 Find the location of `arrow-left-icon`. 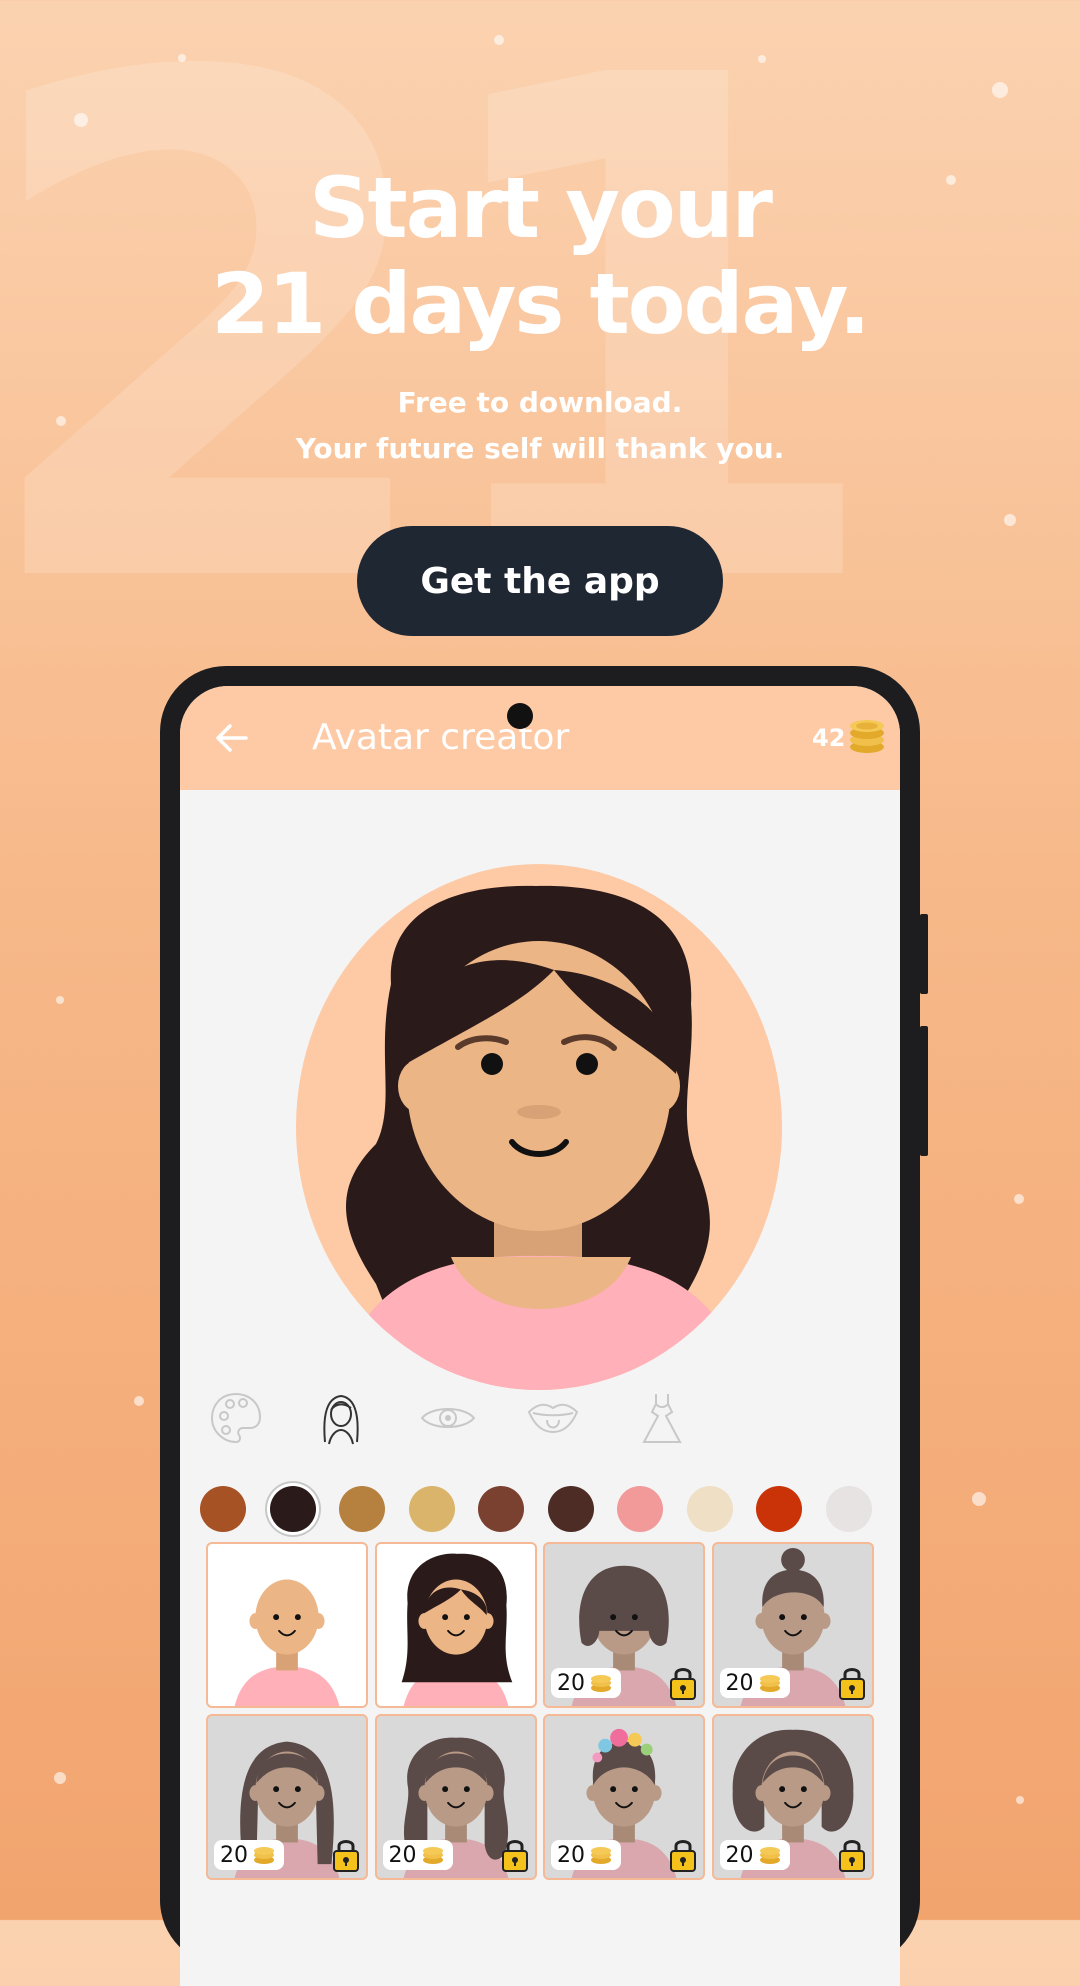

arrow-left-icon is located at coordinates (232, 738).